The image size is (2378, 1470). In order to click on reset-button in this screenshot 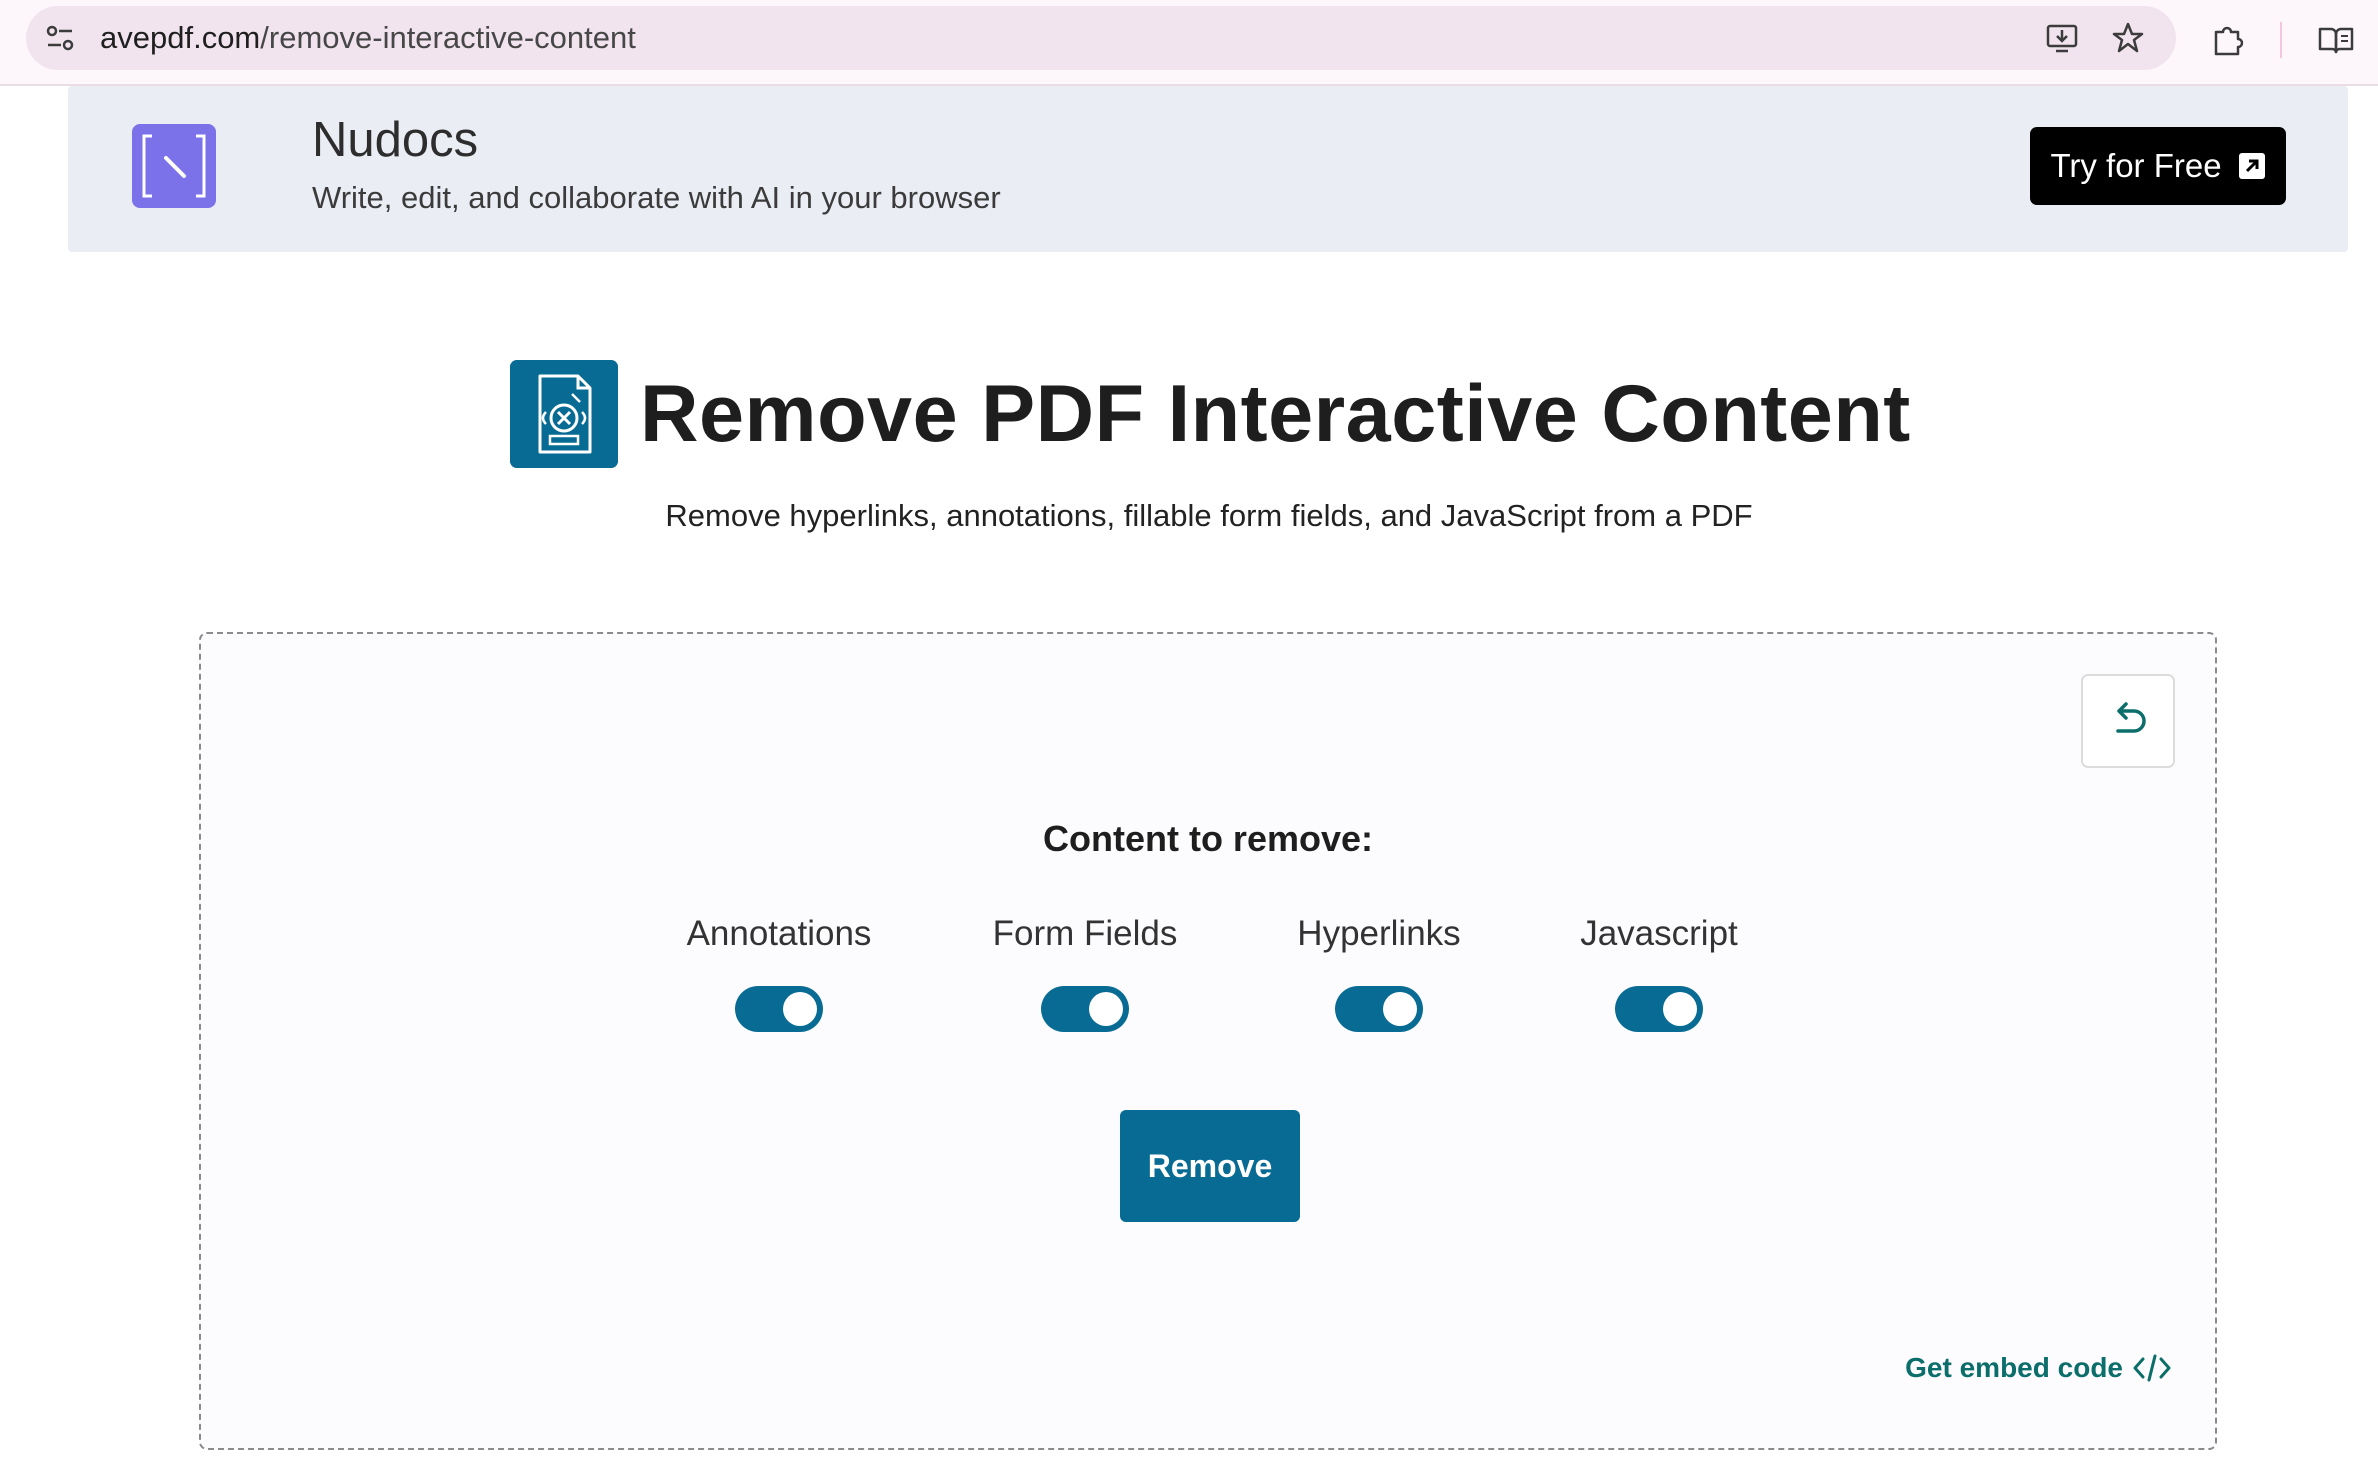, I will do `click(2128, 721)`.